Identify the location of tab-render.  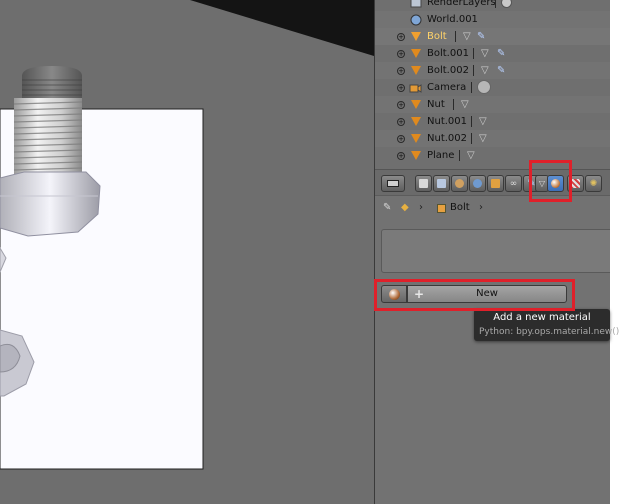
(423, 183).